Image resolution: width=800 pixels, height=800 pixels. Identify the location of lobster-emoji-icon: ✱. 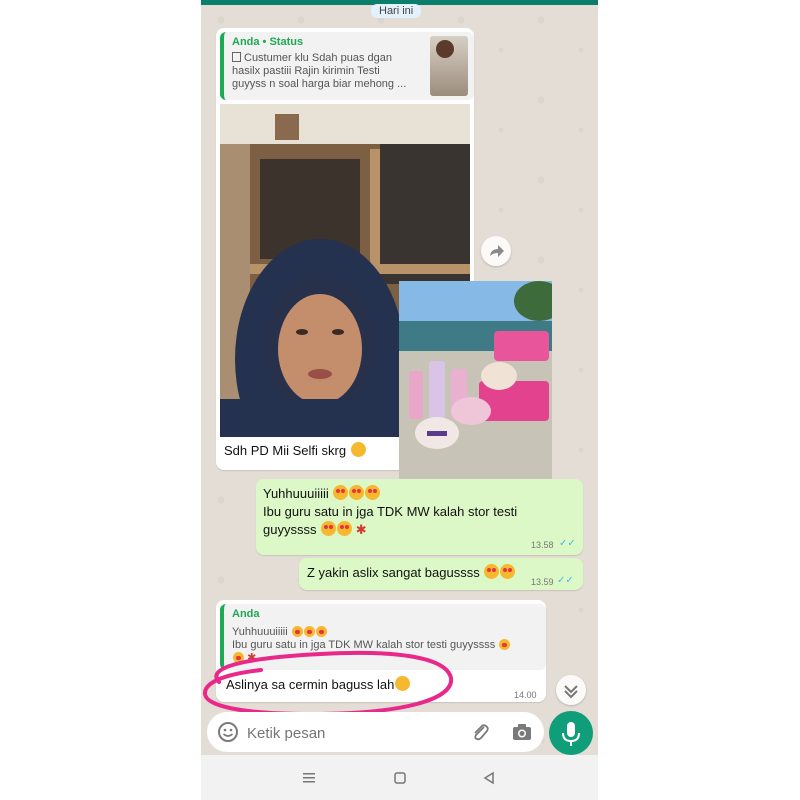
(361, 529).